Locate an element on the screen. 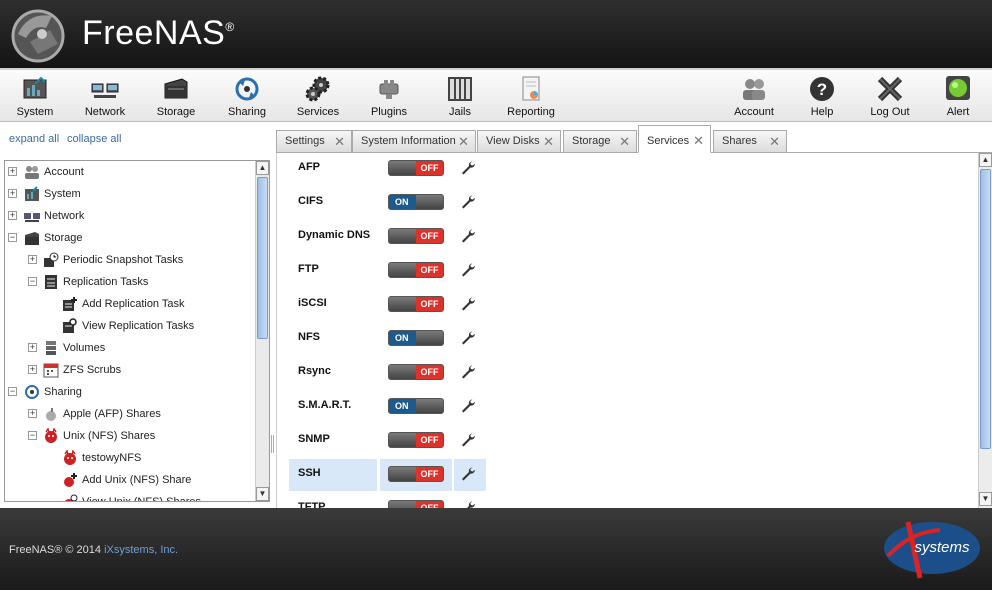 This screenshot has width=992, height=590. toolbar-help-button: ? Help is located at coordinates (822, 97).